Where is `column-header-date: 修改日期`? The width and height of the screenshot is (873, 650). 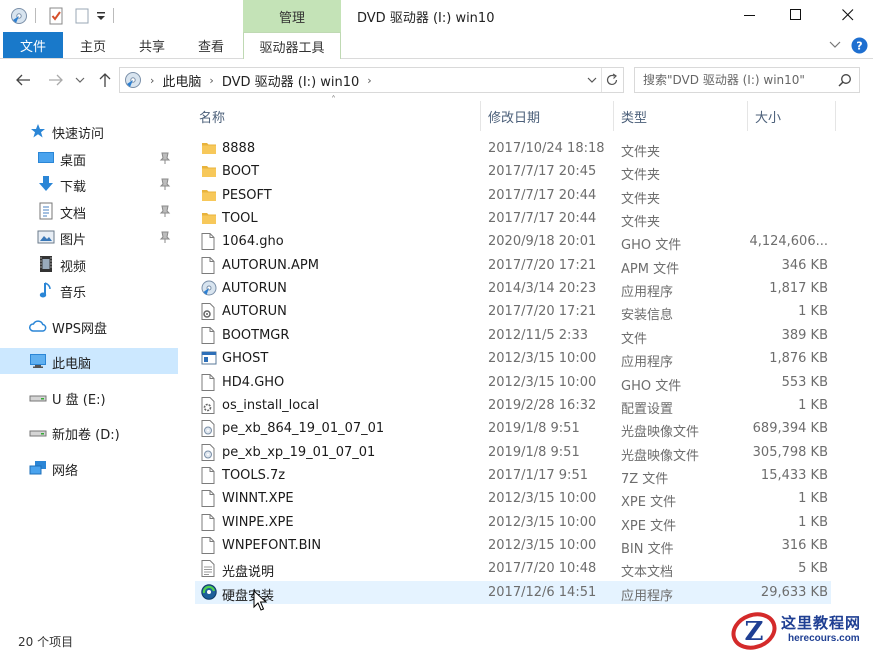
column-header-date: 修改日期 is located at coordinates (514, 116).